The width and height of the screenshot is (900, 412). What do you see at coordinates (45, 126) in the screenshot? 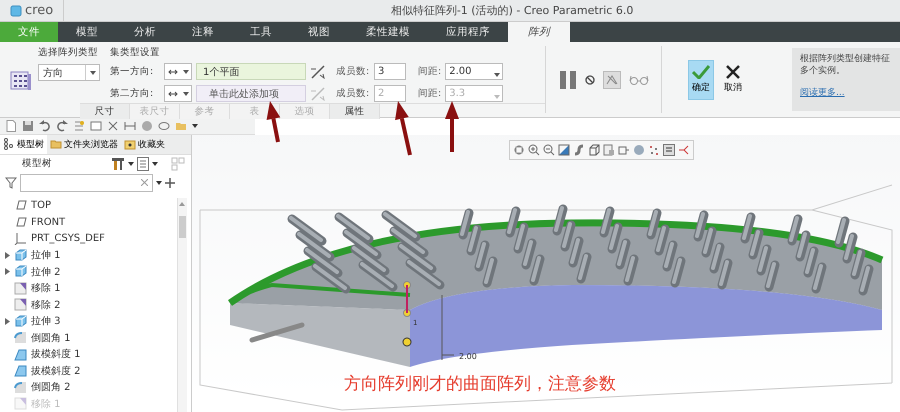
I see `undo-icon` at bounding box center [45, 126].